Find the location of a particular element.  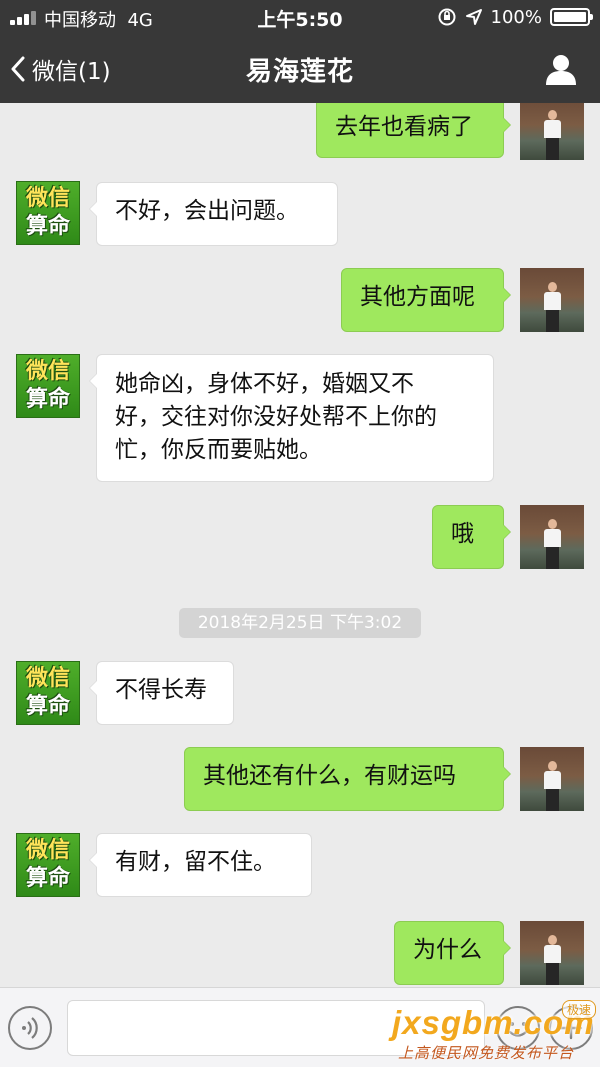

top-header: 中国移动 4G 上午5:50 100% 微信(1) 易海莲花 is located at coordinates (300, 51).